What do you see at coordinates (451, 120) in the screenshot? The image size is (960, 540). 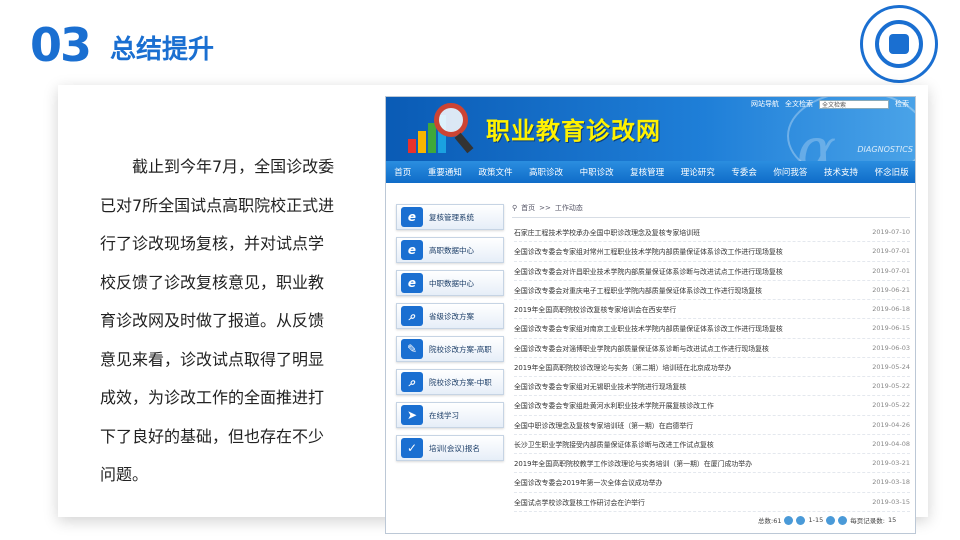 I see `magnifier-logo-icon` at bounding box center [451, 120].